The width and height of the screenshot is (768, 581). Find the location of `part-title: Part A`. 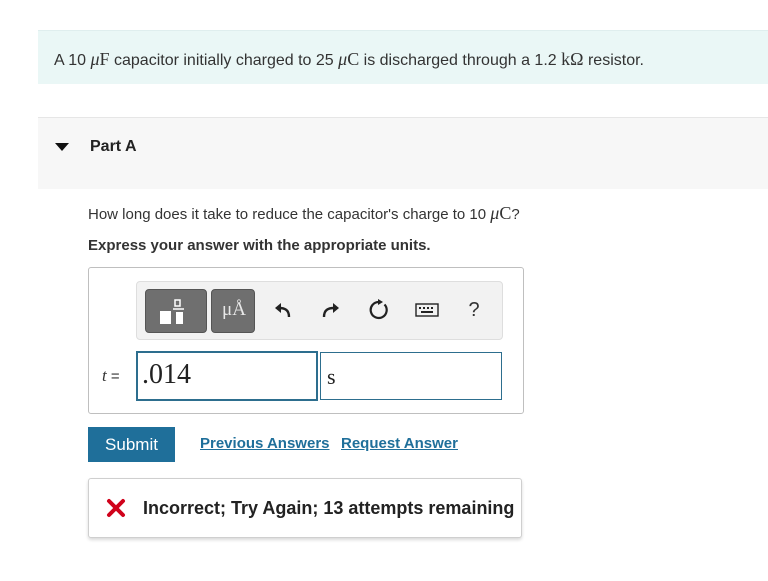

part-title: Part A is located at coordinates (113, 146).